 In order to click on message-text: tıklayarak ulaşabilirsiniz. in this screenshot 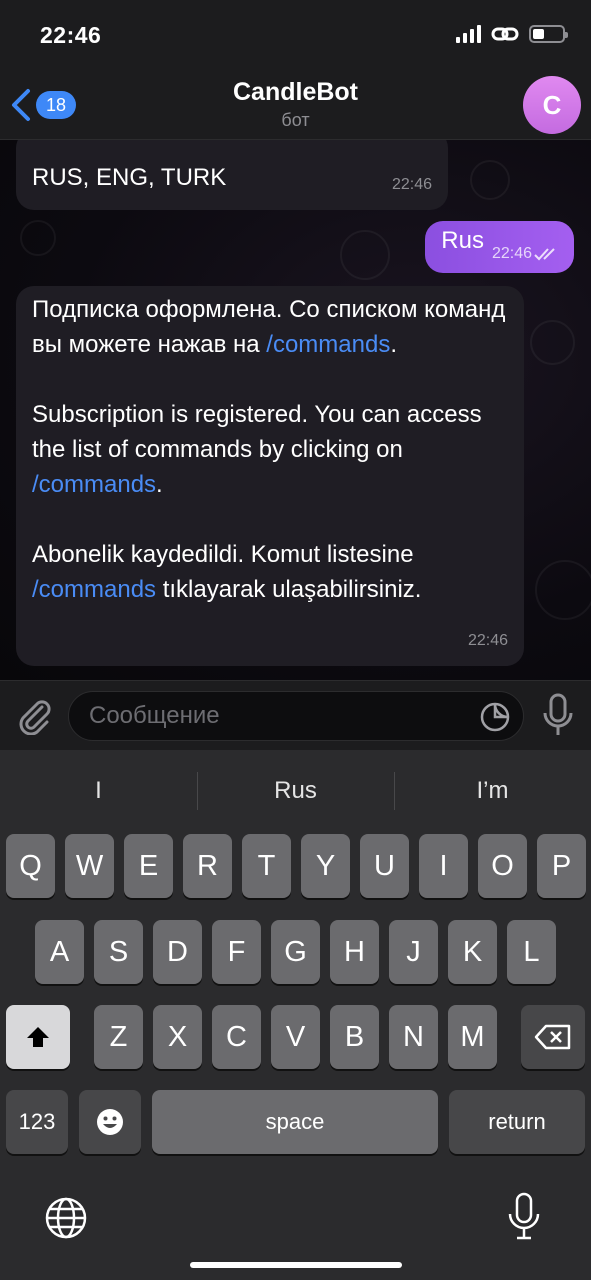, I will do `click(289, 589)`.